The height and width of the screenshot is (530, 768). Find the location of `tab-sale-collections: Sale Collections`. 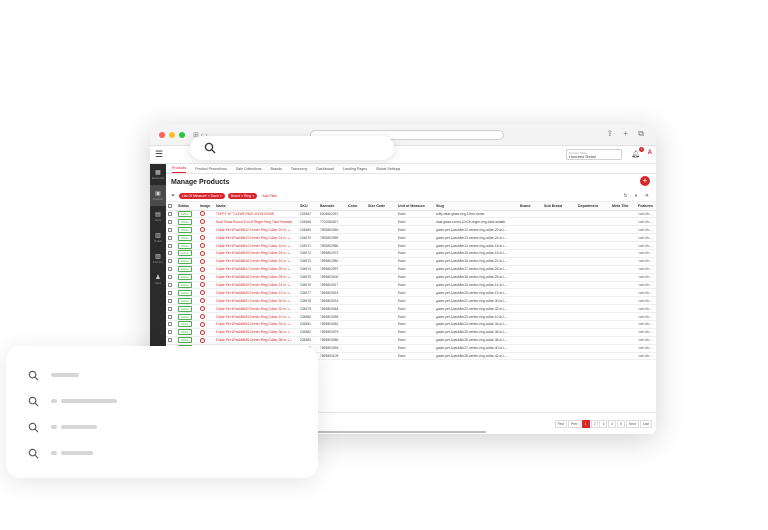

tab-sale-collections: Sale Collections is located at coordinates (249, 170).